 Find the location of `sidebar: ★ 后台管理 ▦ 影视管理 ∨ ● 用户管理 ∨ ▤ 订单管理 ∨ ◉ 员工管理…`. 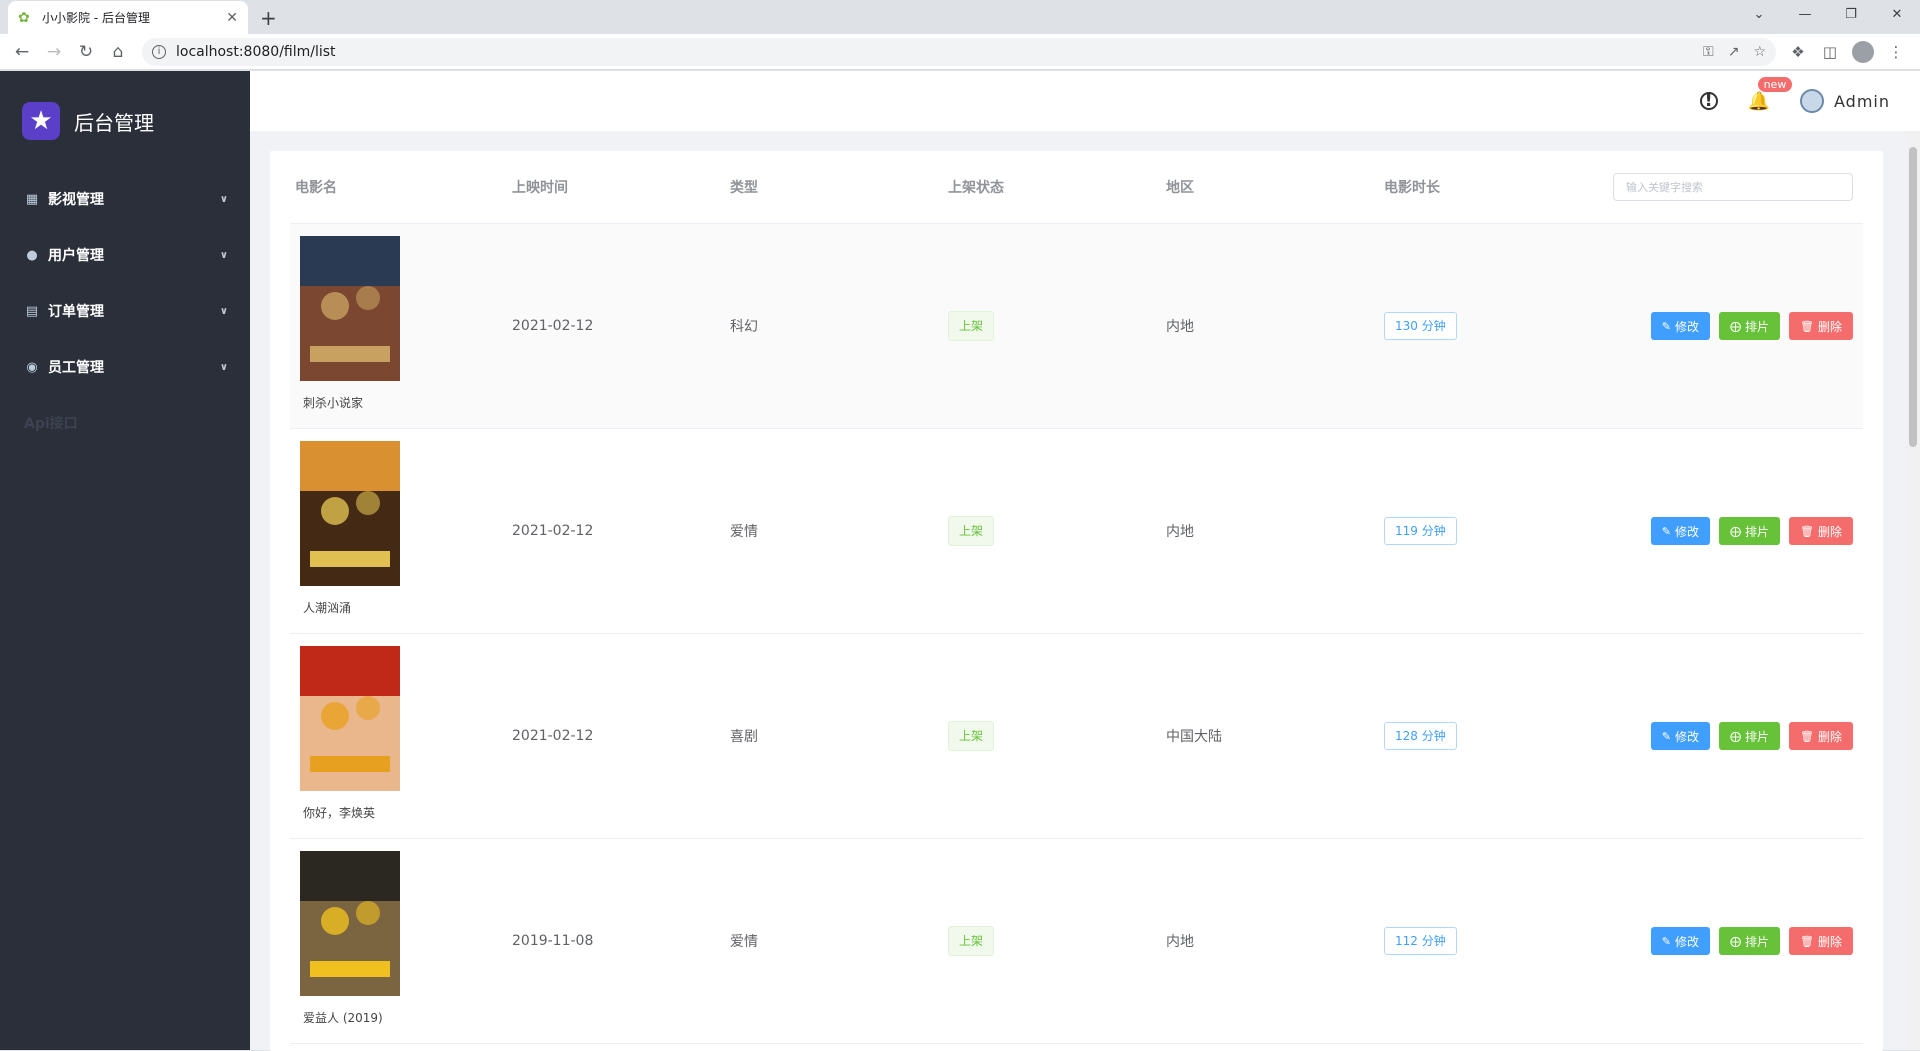

sidebar: ★ 后台管理 ▦ 影视管理 ∨ ● 用户管理 ∨ ▤ 订单管理 ∨ ◉ 员工管理… is located at coordinates (125, 560).